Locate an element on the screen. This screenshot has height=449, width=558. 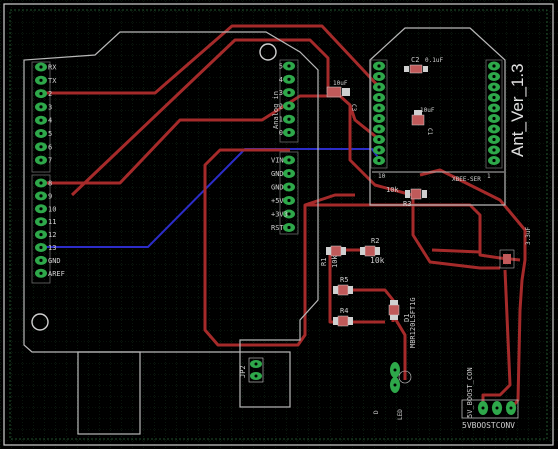
left-header-pin-label: RX is located at coordinates (52, 68).